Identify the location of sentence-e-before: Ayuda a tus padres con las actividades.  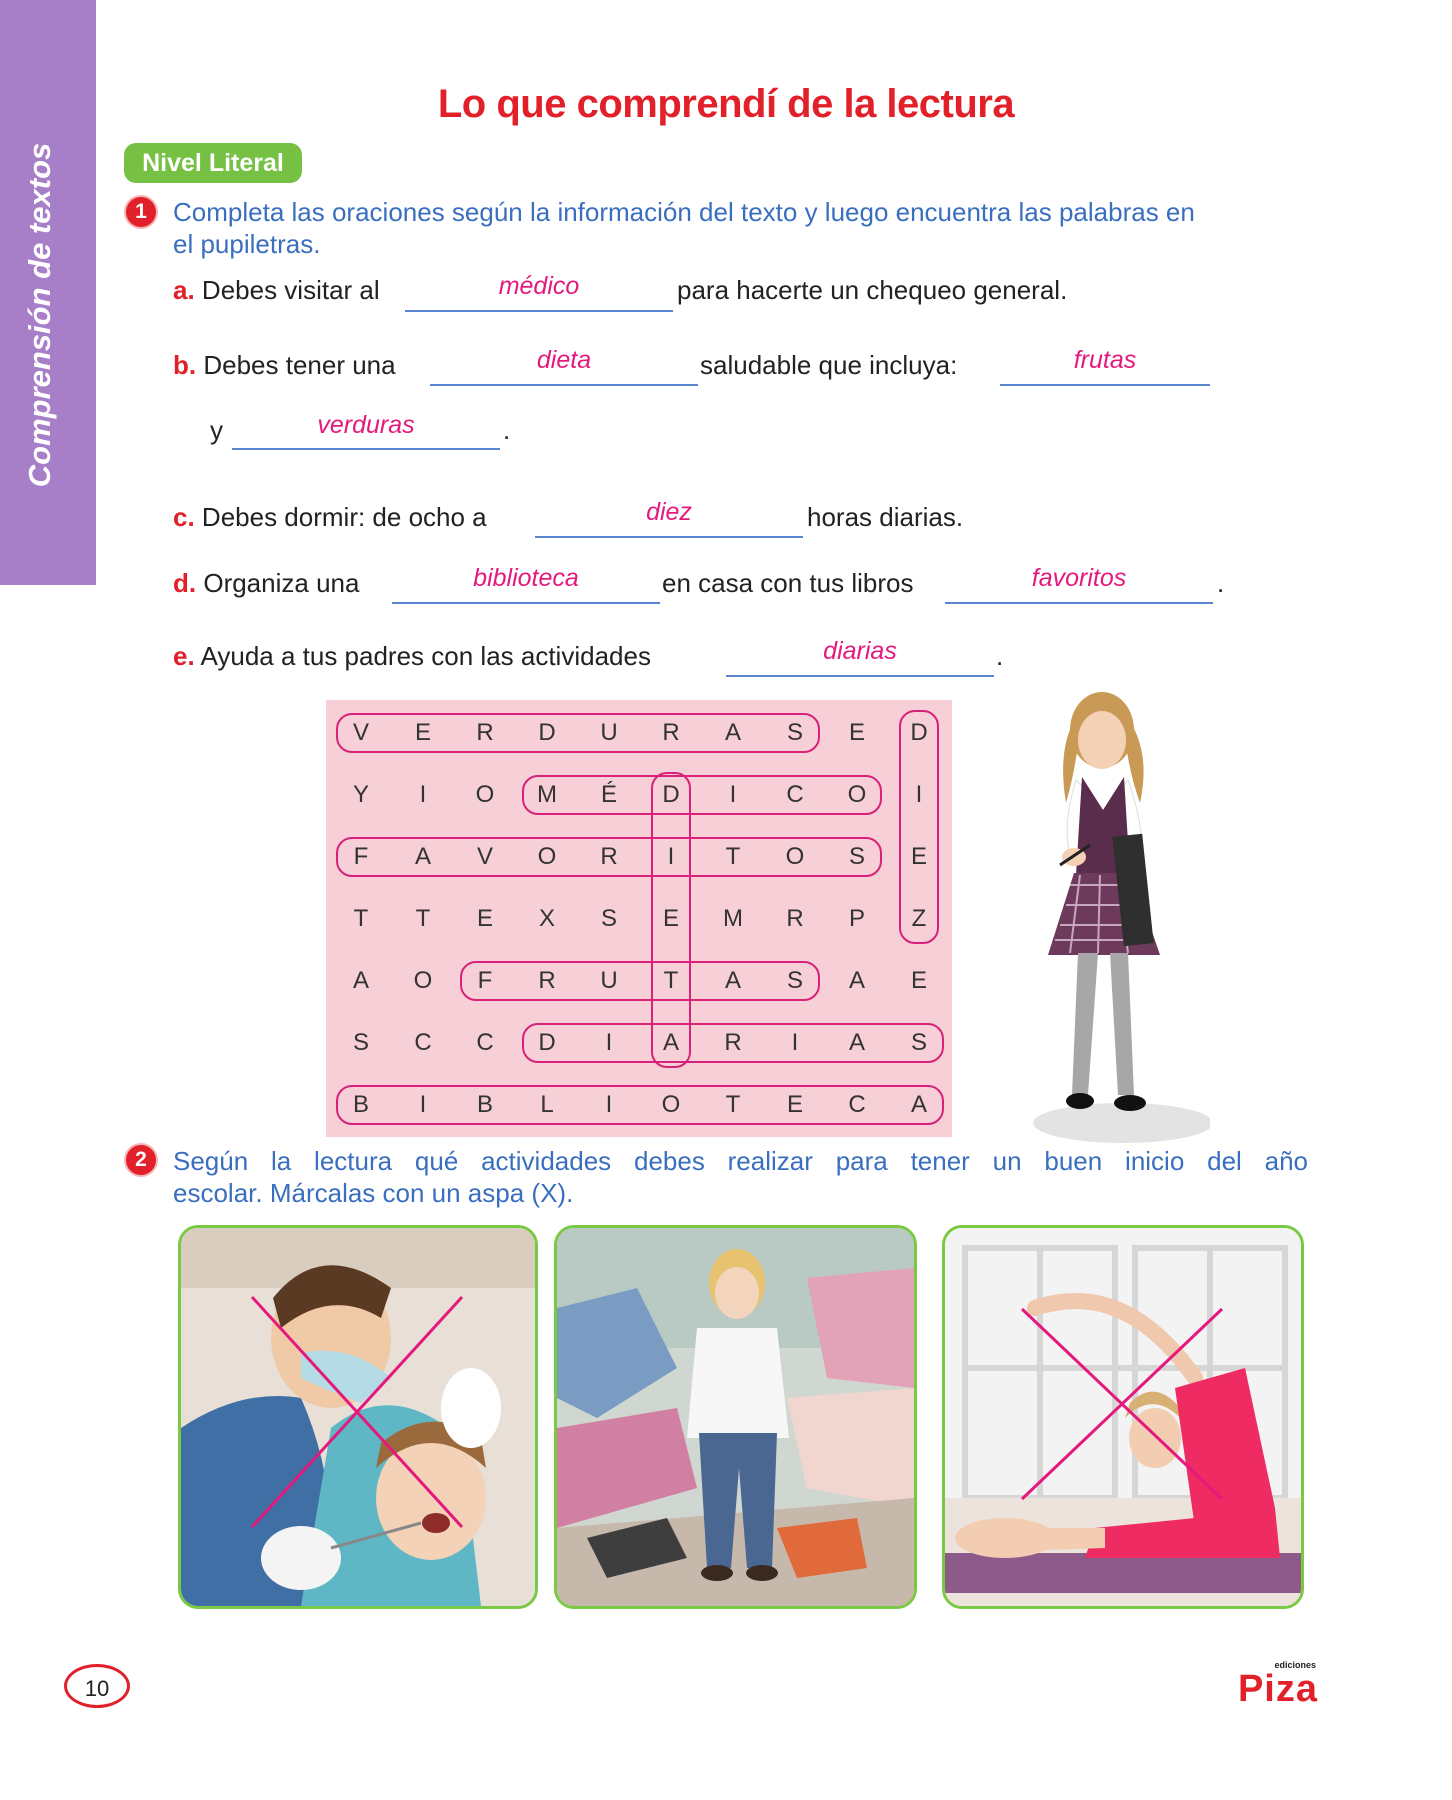
(425, 656).